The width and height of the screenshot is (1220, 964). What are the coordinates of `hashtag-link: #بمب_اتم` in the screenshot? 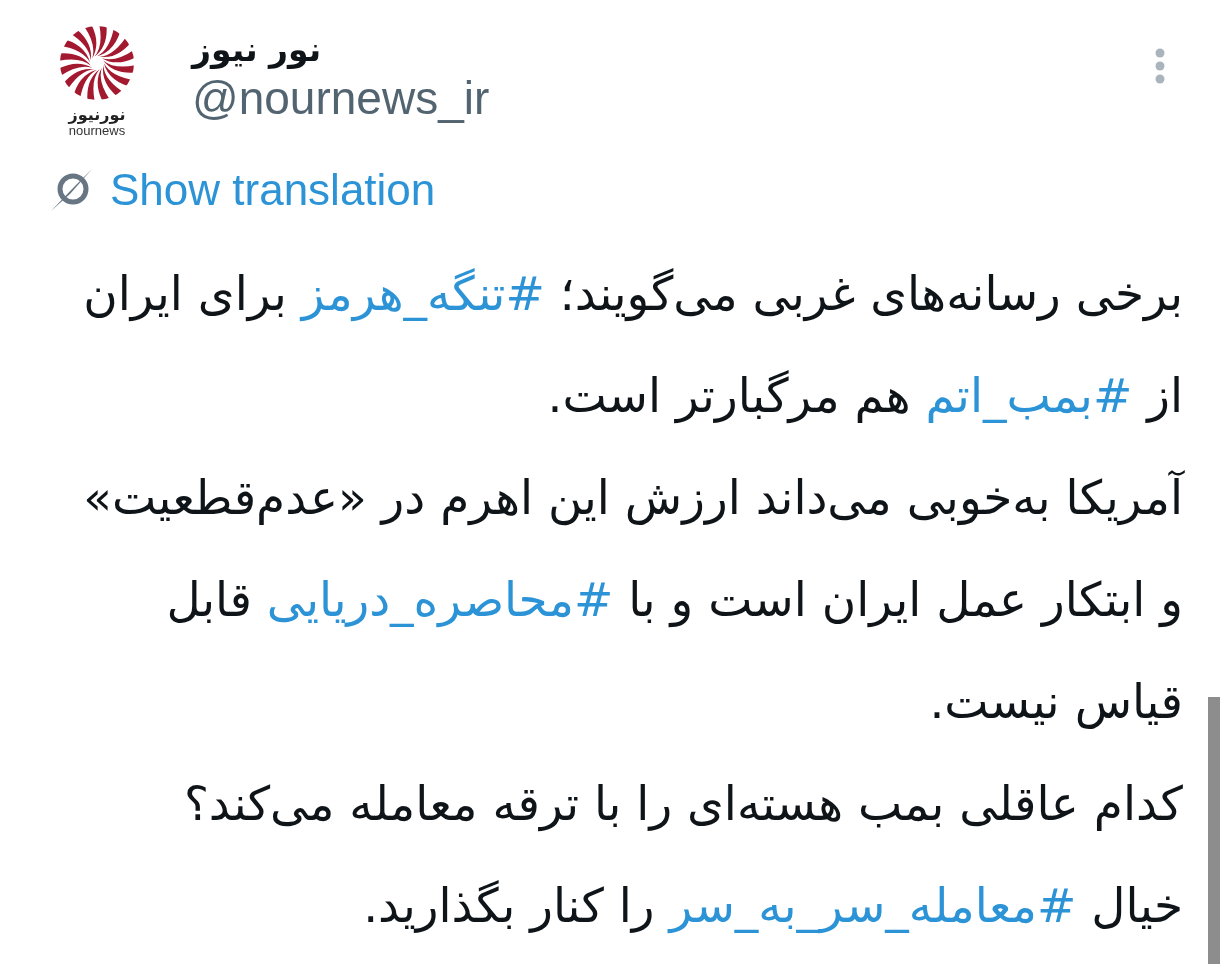 It's located at (1029, 395).